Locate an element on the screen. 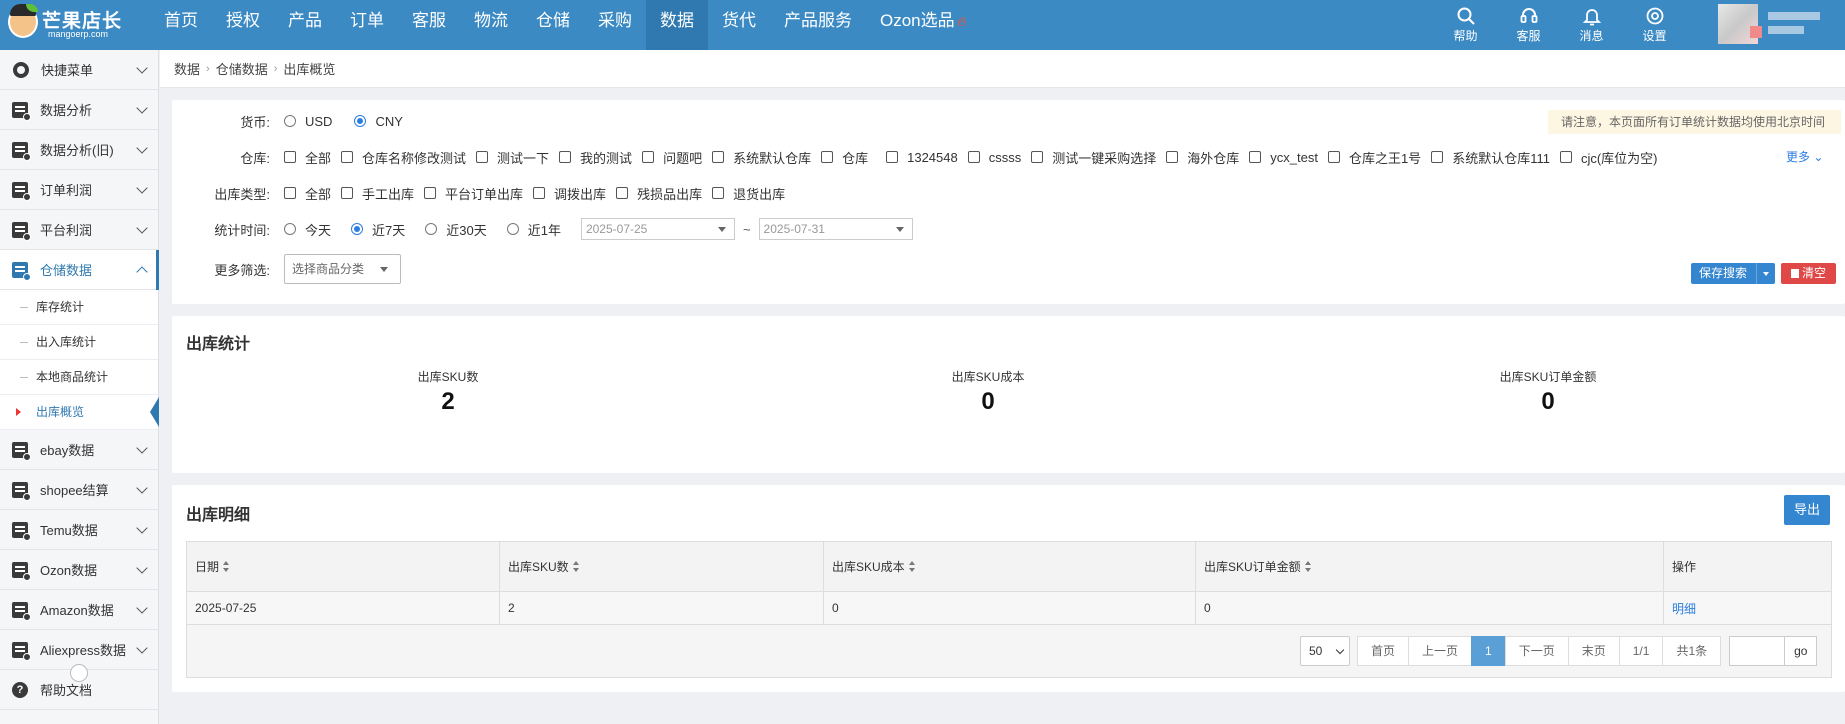 This screenshot has width=1845, height=724. nav-forwarder: 货代 is located at coordinates (739, 25).